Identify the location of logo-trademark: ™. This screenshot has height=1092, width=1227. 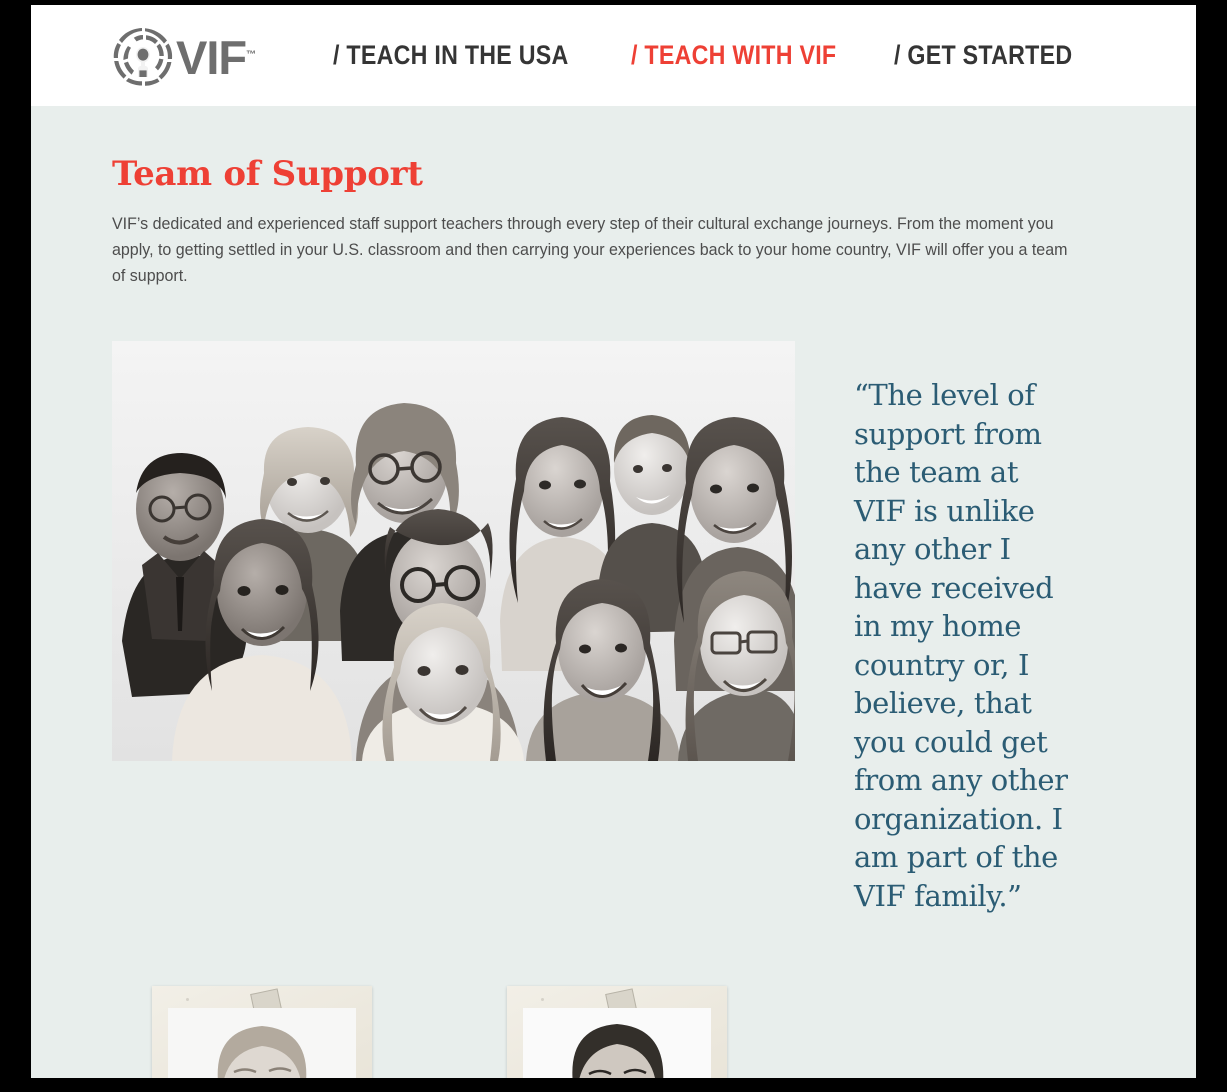
(251, 55).